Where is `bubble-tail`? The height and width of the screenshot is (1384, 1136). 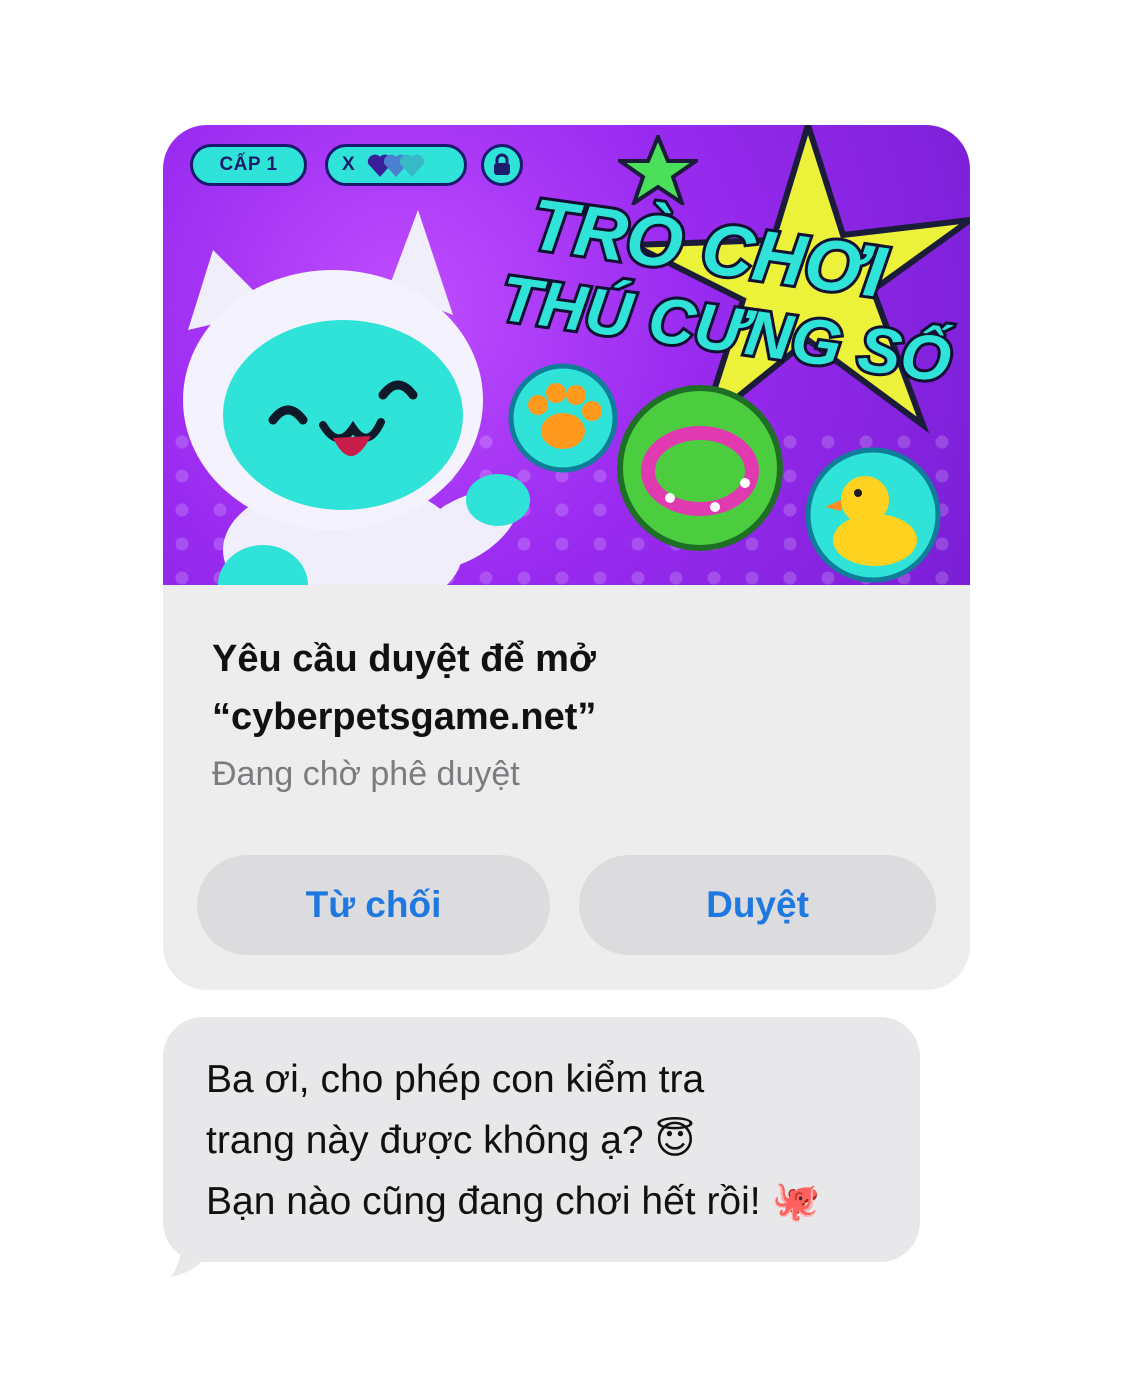
bubble-tail is located at coordinates (189, 1254).